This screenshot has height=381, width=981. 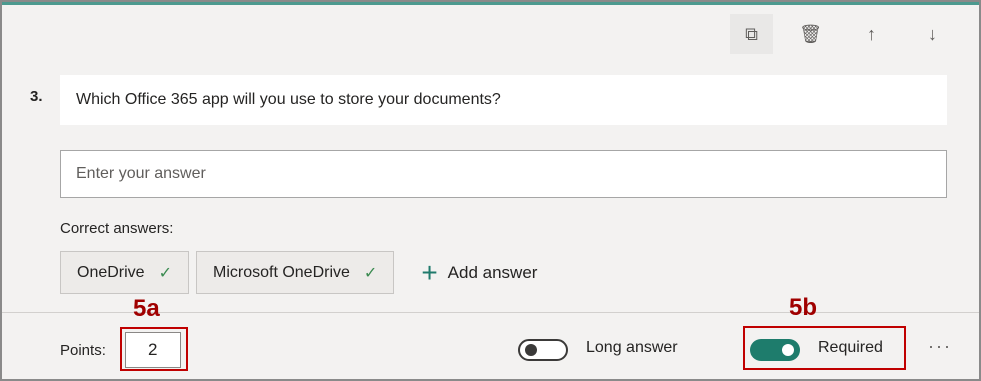 I want to click on callout-label-5b: 5b, so click(x=803, y=307).